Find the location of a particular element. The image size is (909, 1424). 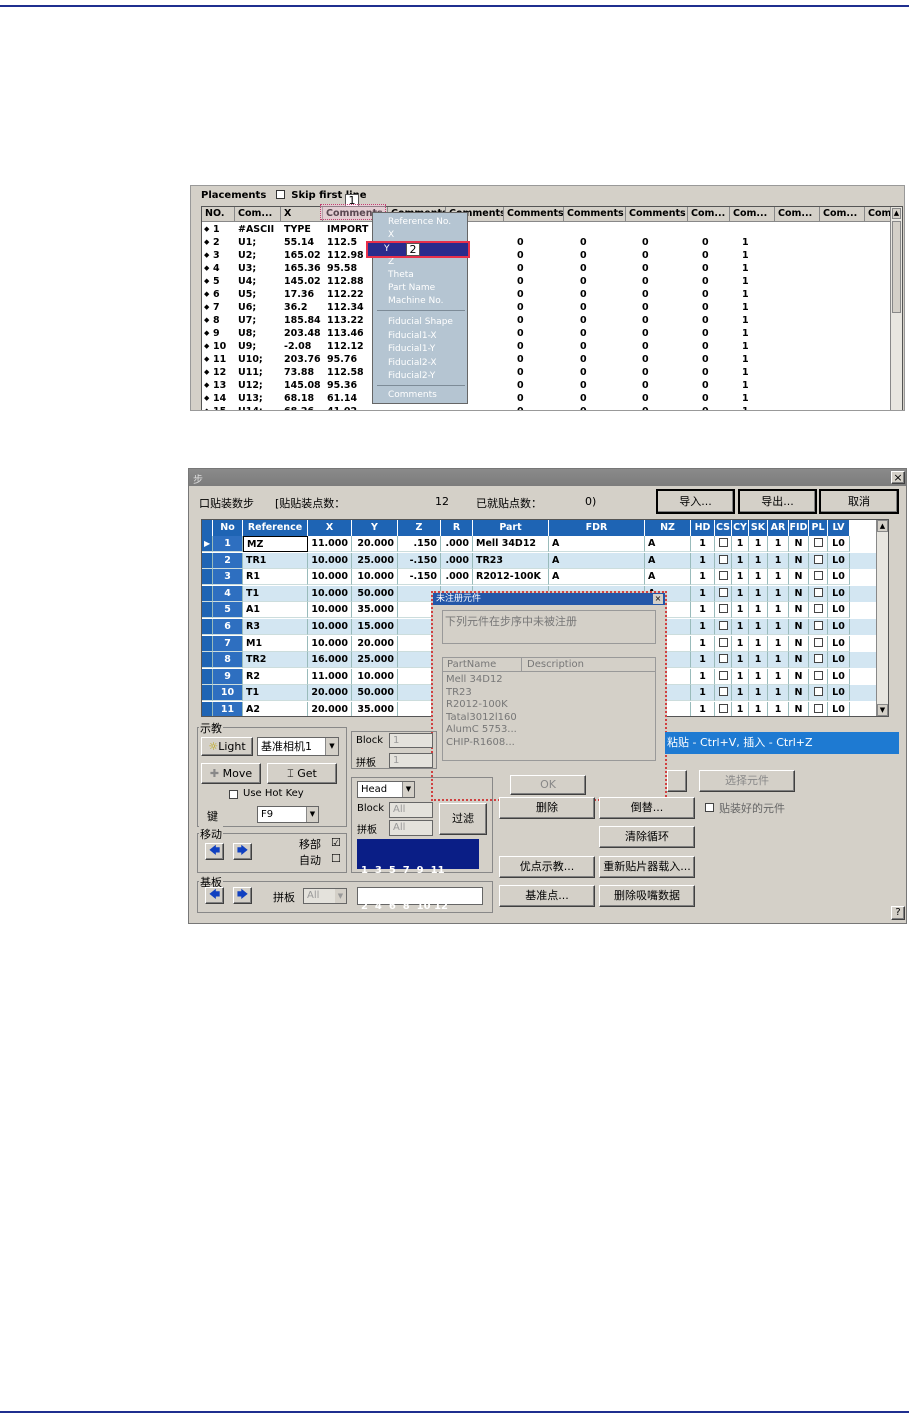

table-row: ◆ 7 U6; 36.2 112.34 0 0 0 0 1 is located at coordinates (547, 307).